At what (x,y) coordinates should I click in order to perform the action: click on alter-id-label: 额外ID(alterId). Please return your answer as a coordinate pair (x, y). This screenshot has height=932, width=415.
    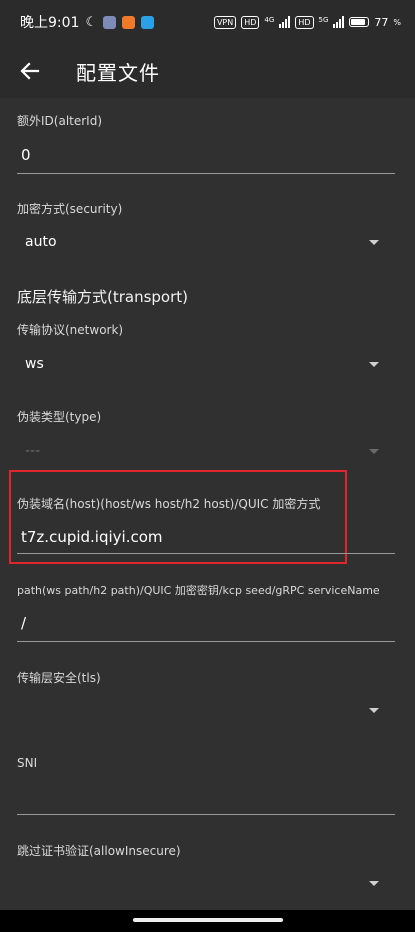
    Looking at the image, I should click on (60, 121).